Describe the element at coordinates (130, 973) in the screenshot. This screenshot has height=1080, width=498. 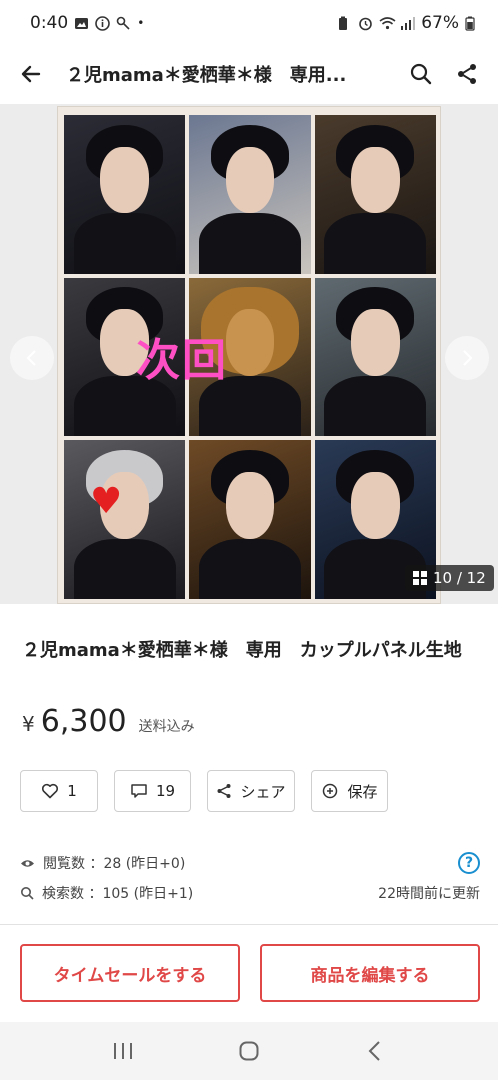
I see `time-sale-button: タイムセールをする` at that location.